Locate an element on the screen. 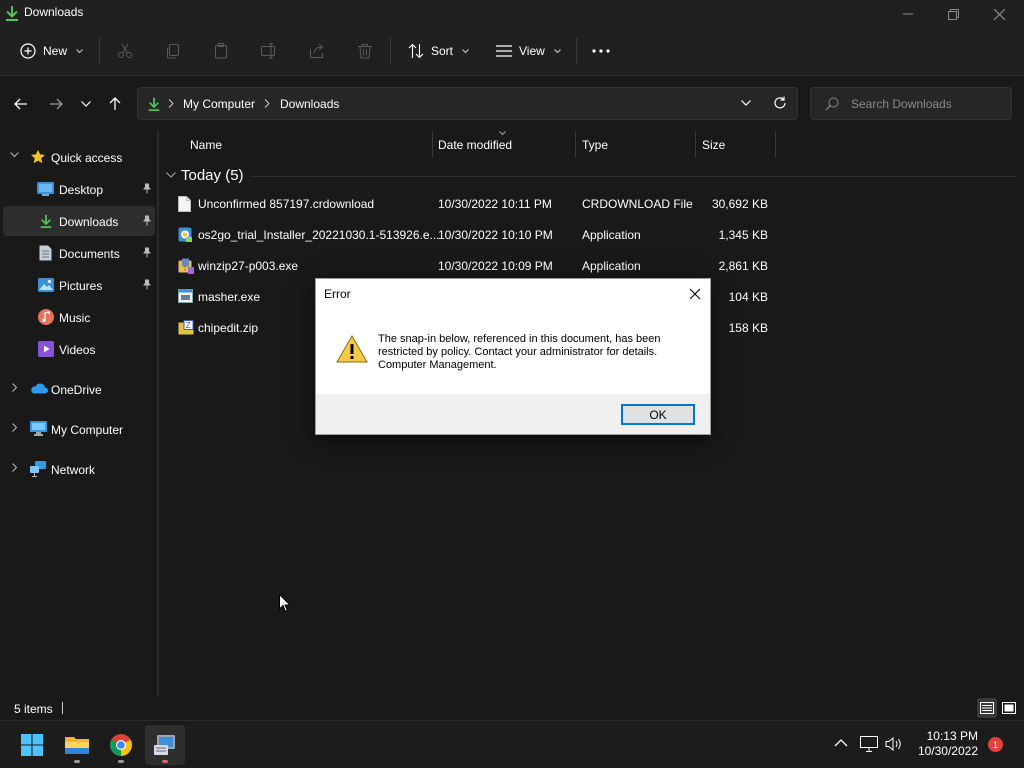  sidebar-item-videos: Videos is located at coordinates (79, 349).